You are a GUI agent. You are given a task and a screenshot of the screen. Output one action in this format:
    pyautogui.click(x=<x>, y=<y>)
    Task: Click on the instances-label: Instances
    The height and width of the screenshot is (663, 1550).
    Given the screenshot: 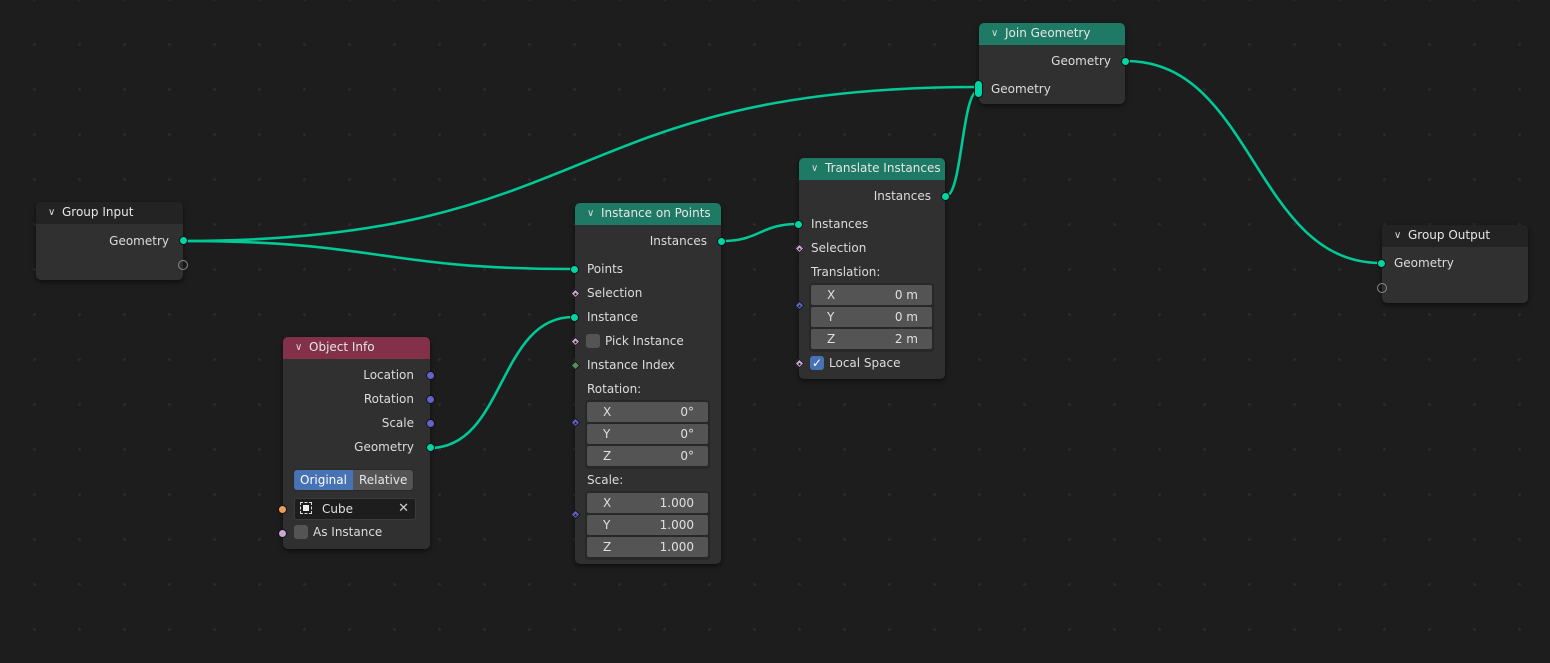 What is the action you would take?
    pyautogui.click(x=840, y=224)
    